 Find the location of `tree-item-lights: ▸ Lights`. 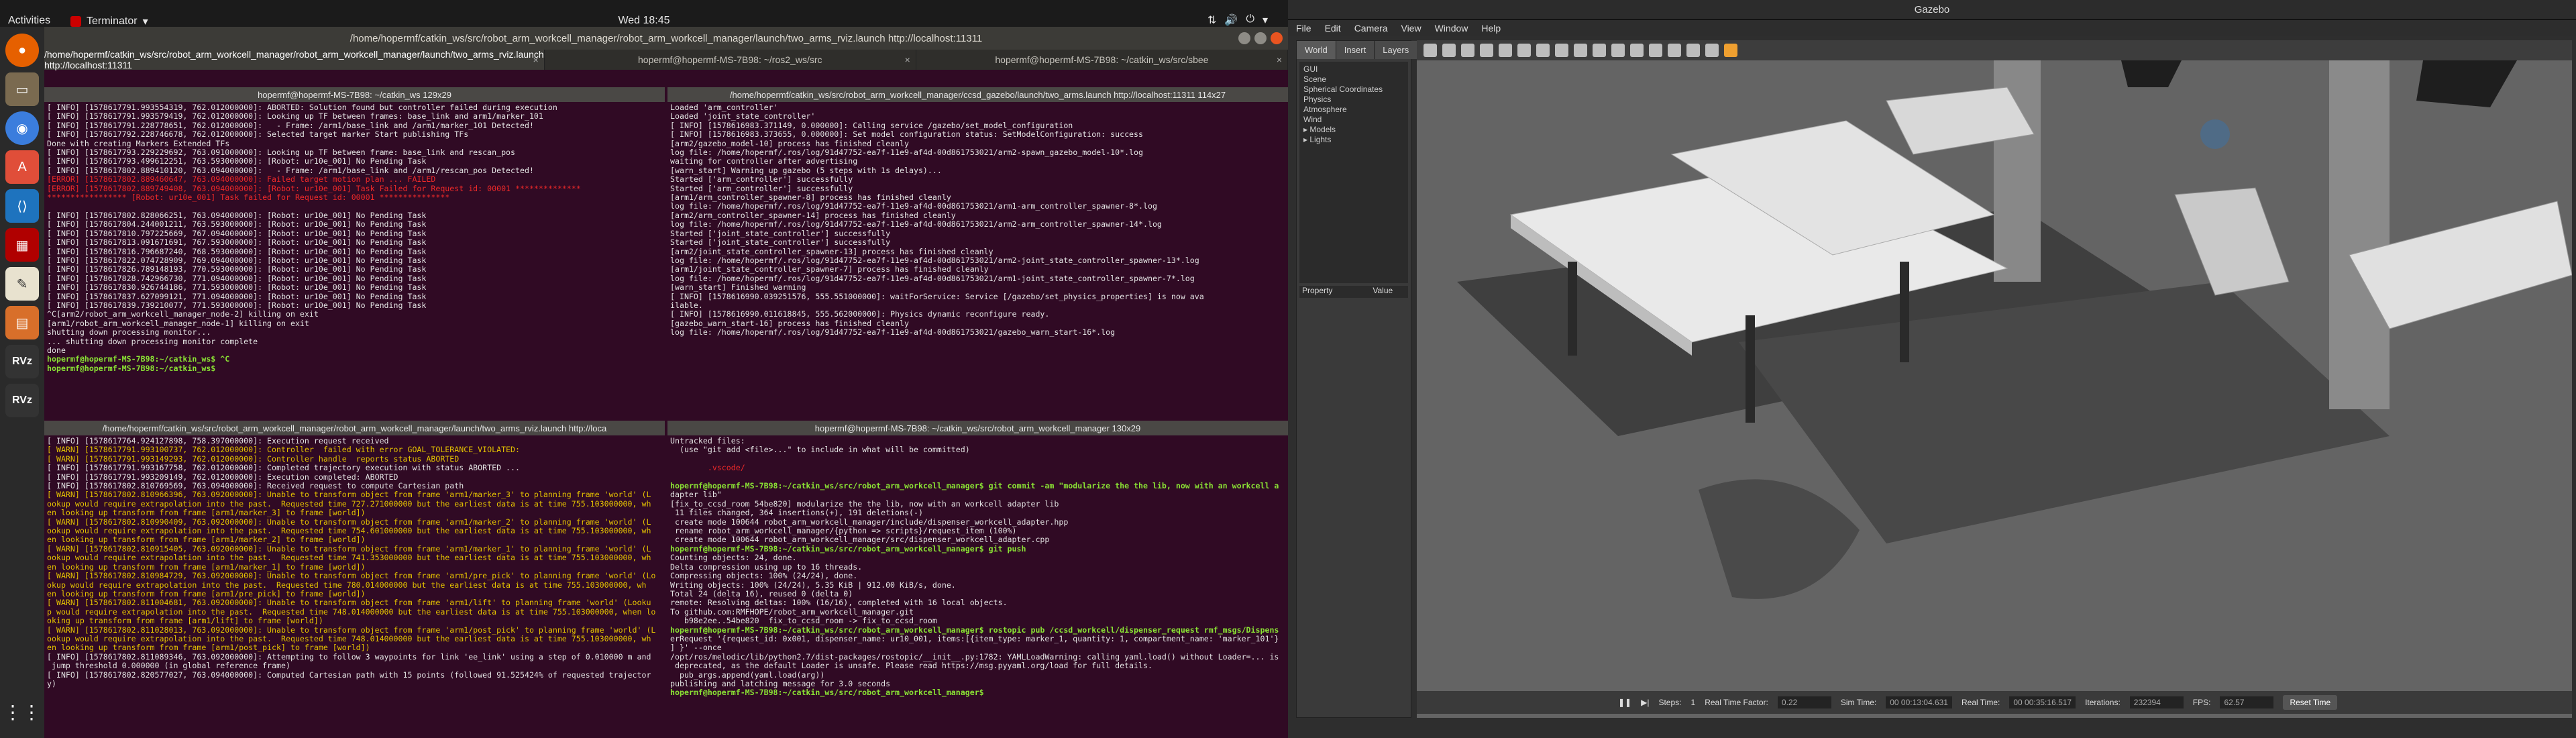

tree-item-lights: ▸ Lights is located at coordinates (1353, 140).